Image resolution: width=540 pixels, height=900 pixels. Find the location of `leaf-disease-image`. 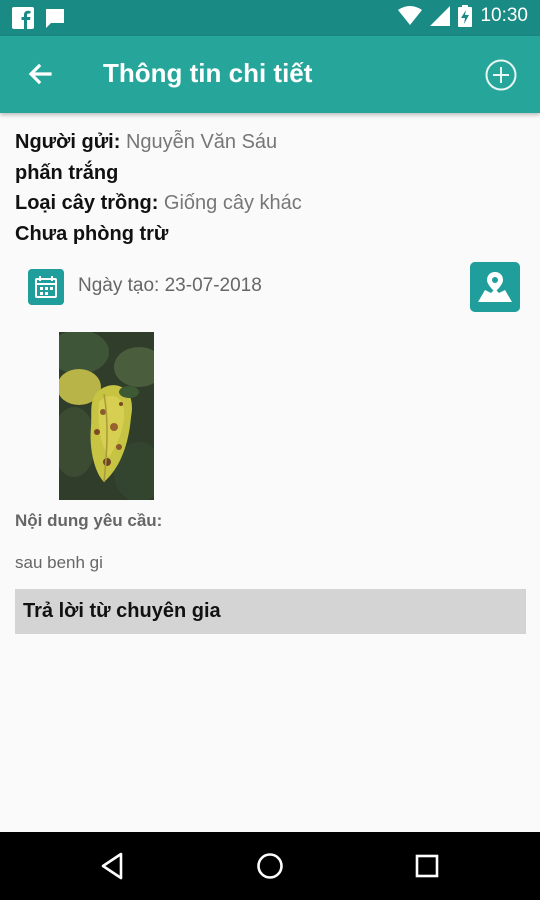

leaf-disease-image is located at coordinates (106, 416).